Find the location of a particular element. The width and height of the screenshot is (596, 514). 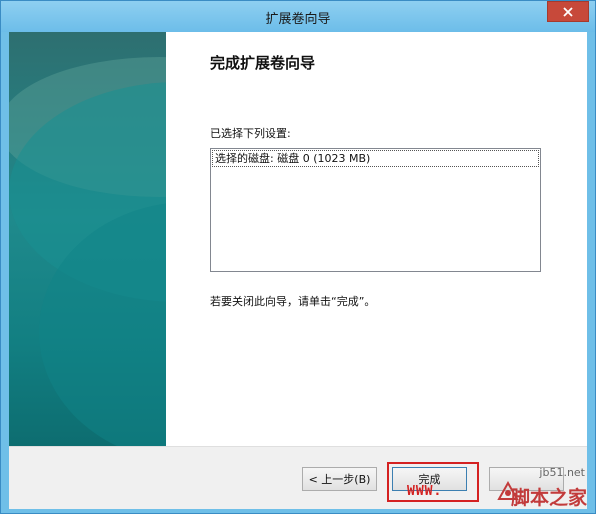

list-item: 选择的磁盘: 磁盘 0 (1023 MB) is located at coordinates (375, 158).